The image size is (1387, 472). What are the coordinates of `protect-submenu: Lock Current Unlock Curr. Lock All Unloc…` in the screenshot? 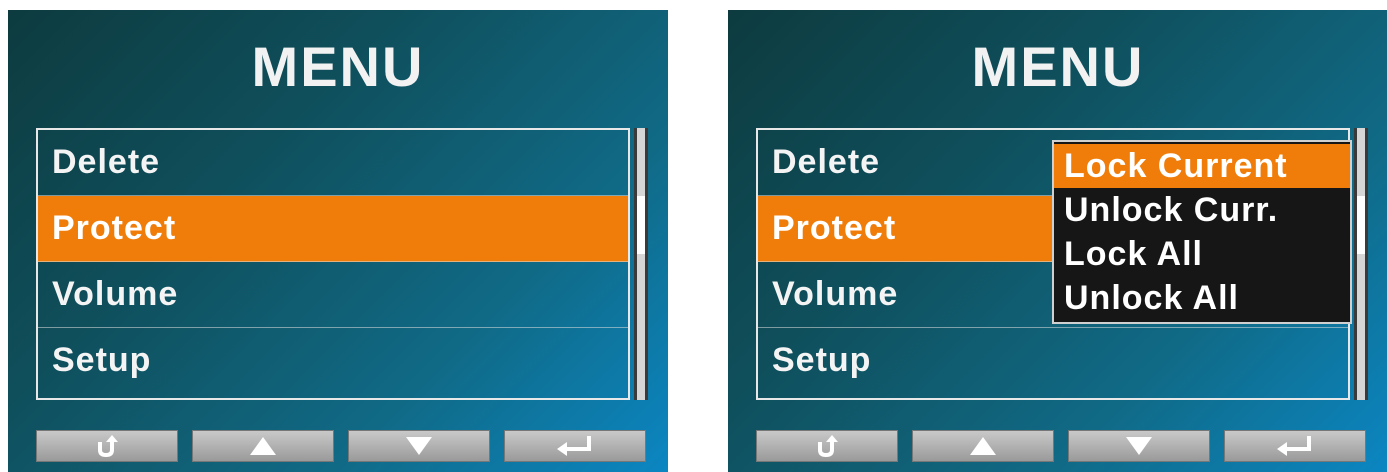 It's located at (1202, 232).